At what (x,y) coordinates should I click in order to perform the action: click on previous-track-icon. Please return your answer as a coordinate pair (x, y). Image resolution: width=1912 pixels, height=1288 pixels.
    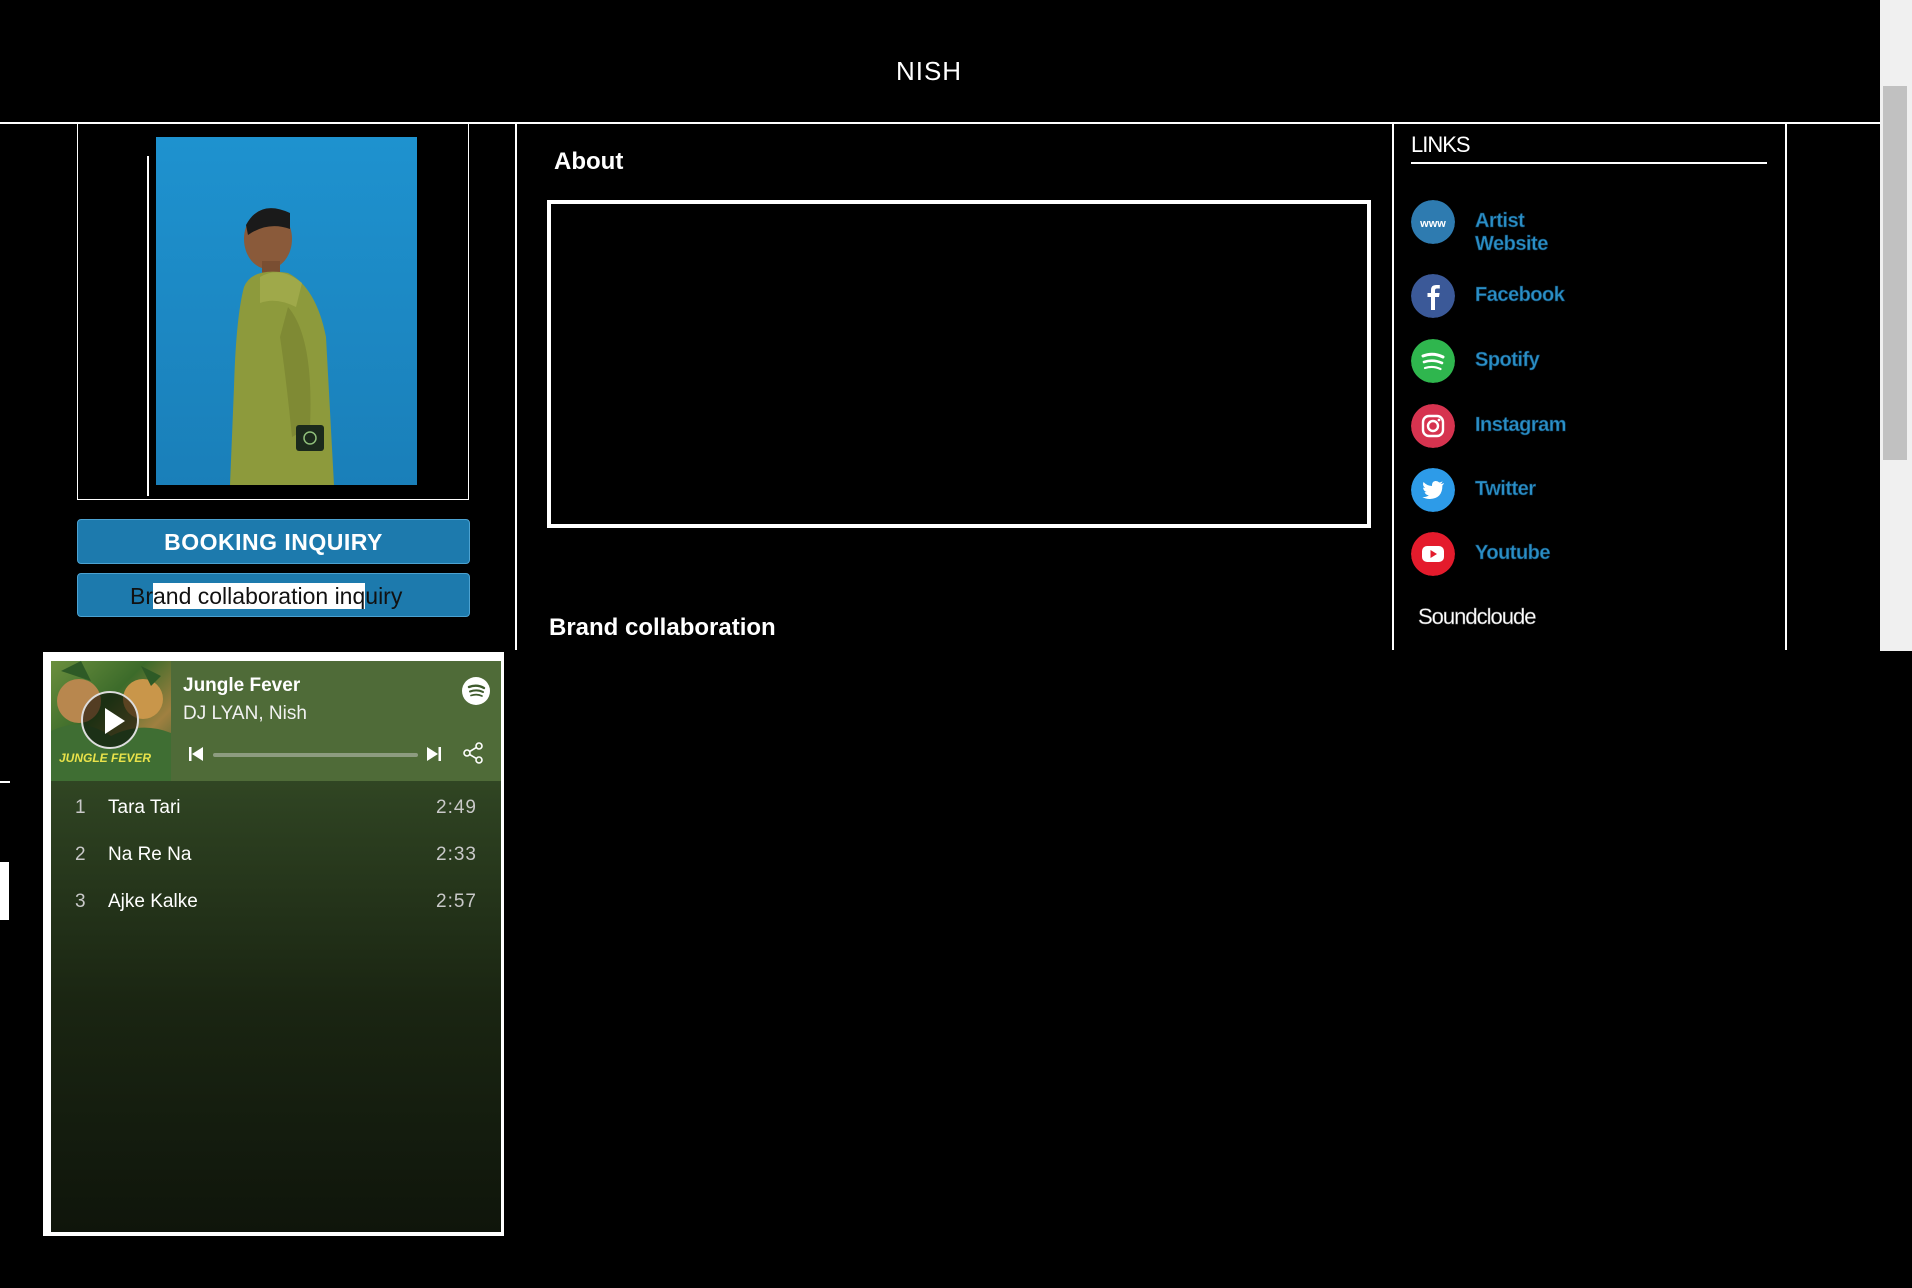
    Looking at the image, I should click on (196, 754).